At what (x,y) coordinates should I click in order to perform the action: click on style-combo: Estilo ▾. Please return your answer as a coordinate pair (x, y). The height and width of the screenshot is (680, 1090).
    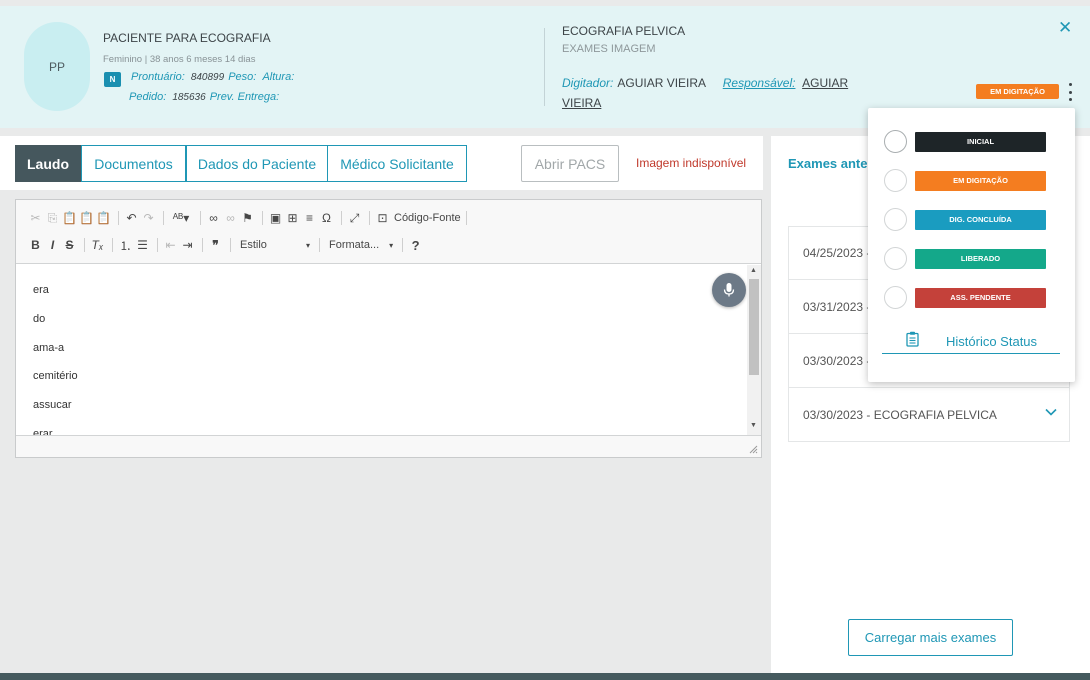
    Looking at the image, I should click on (275, 245).